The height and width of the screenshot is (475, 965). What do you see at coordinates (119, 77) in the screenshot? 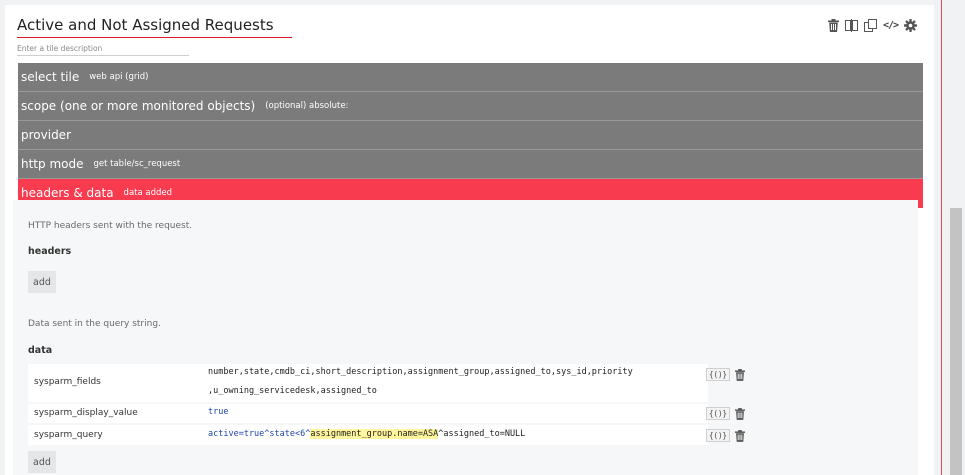
I see `section-summary: web api (grid)` at bounding box center [119, 77].